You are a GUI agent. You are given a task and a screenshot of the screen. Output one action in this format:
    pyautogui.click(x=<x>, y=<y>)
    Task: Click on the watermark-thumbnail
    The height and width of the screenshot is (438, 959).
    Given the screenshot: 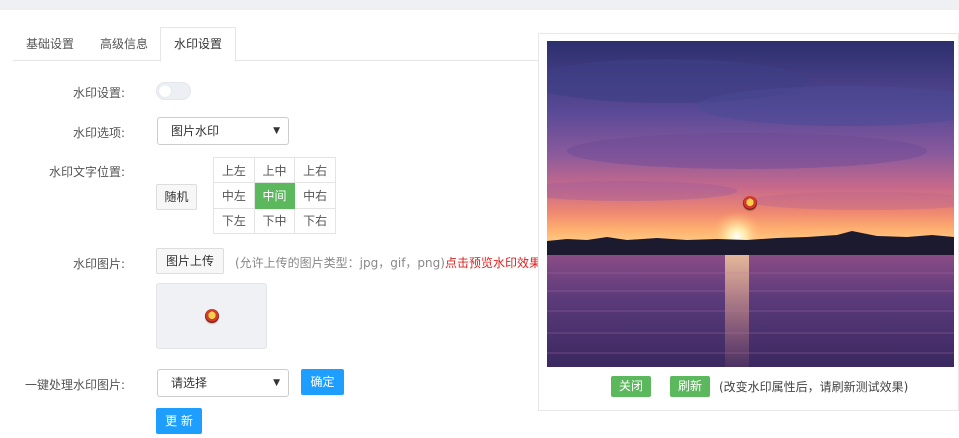 What is the action you would take?
    pyautogui.click(x=211, y=316)
    